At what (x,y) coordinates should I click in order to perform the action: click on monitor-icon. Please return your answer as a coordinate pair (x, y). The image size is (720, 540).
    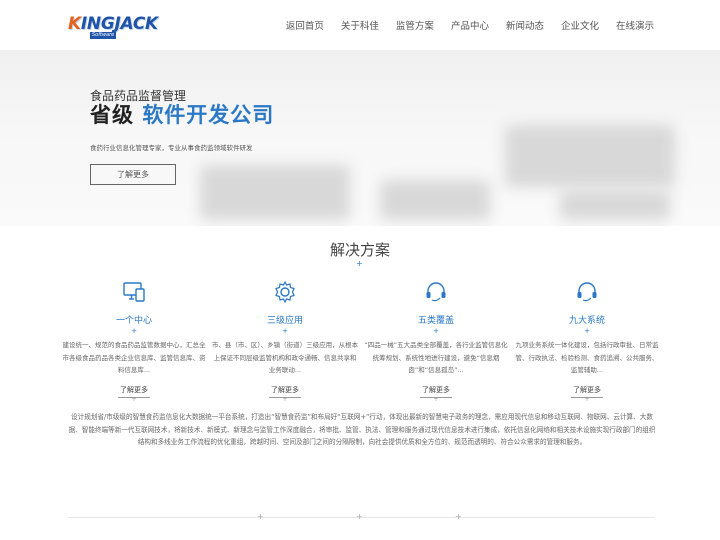
    Looking at the image, I should click on (134, 292).